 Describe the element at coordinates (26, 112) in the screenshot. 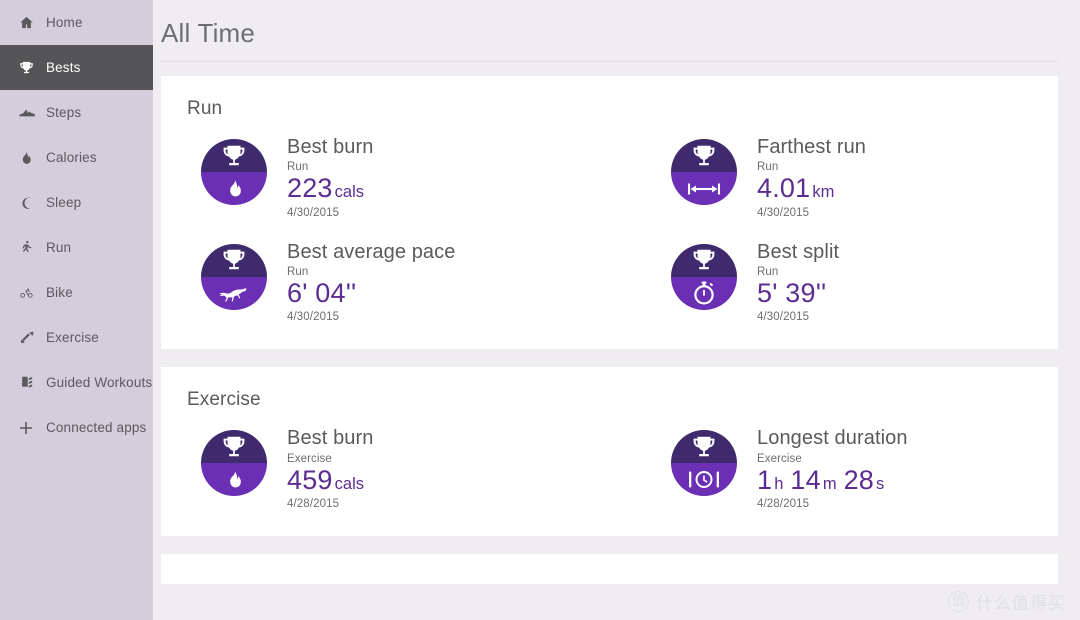

I see `shoe-icon` at that location.